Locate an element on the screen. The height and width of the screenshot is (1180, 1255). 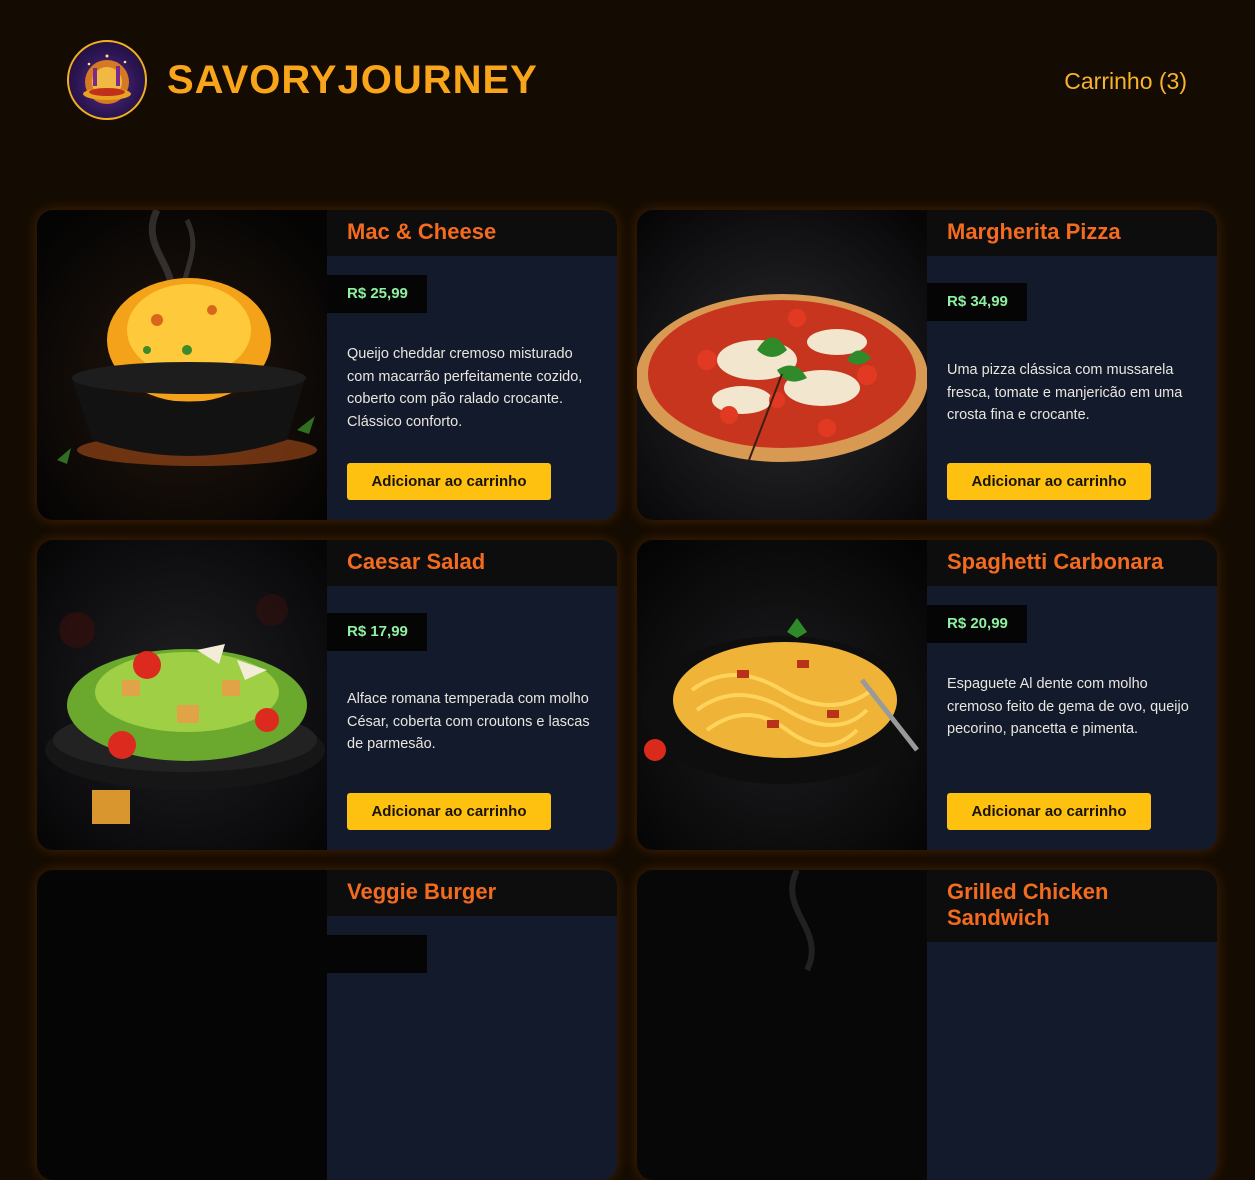
logo is located at coordinates (107, 80).